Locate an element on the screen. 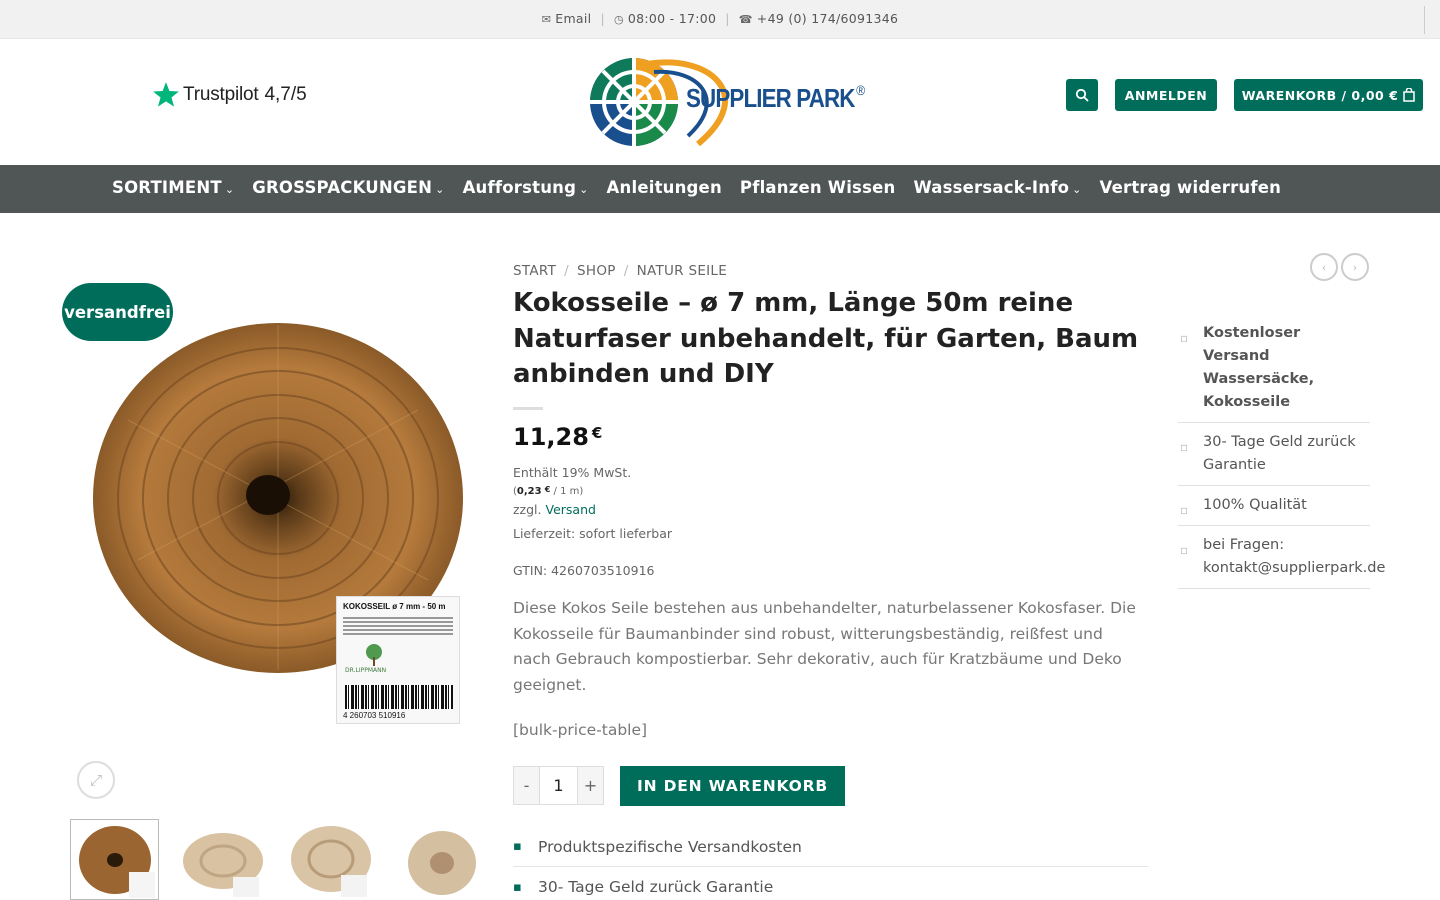 The height and width of the screenshot is (900, 1440). previous-product-button: ‹ is located at coordinates (1324, 267).